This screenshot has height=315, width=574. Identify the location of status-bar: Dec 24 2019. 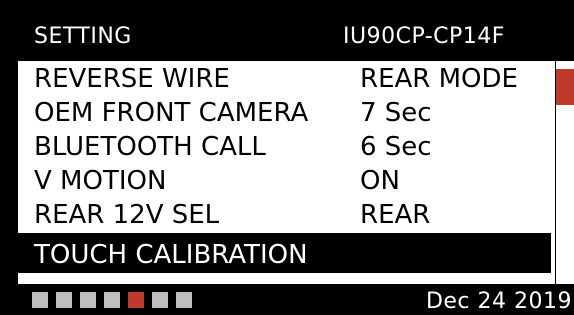
(296, 300).